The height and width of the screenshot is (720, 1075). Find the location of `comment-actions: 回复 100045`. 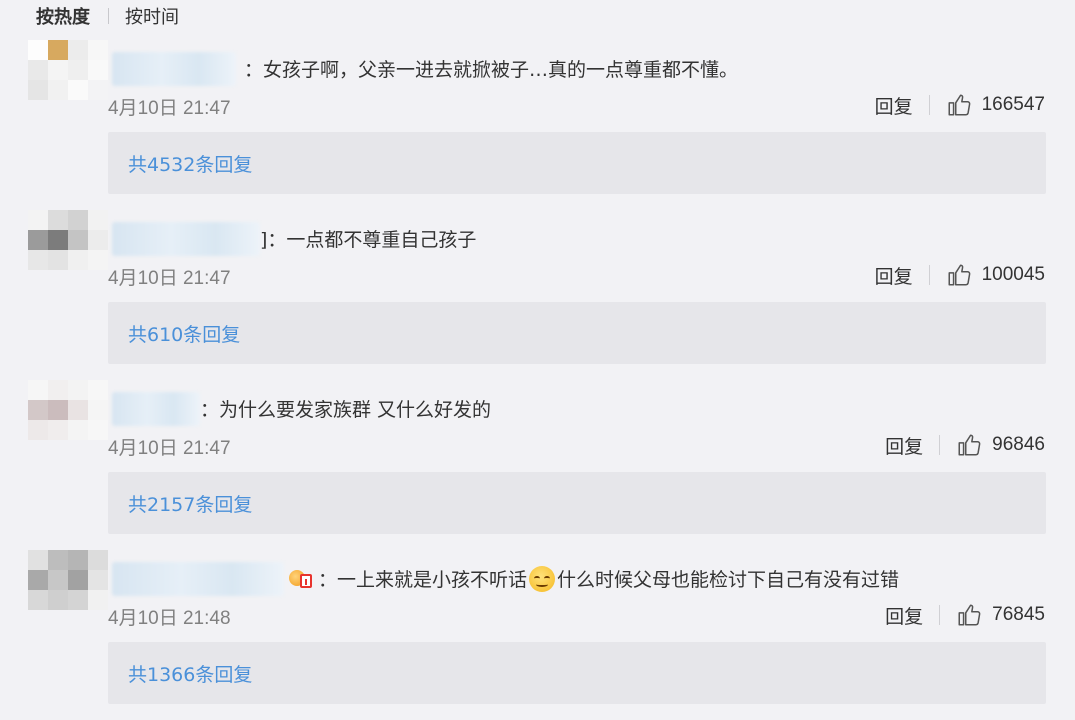

comment-actions: 回复 100045 is located at coordinates (960, 275).